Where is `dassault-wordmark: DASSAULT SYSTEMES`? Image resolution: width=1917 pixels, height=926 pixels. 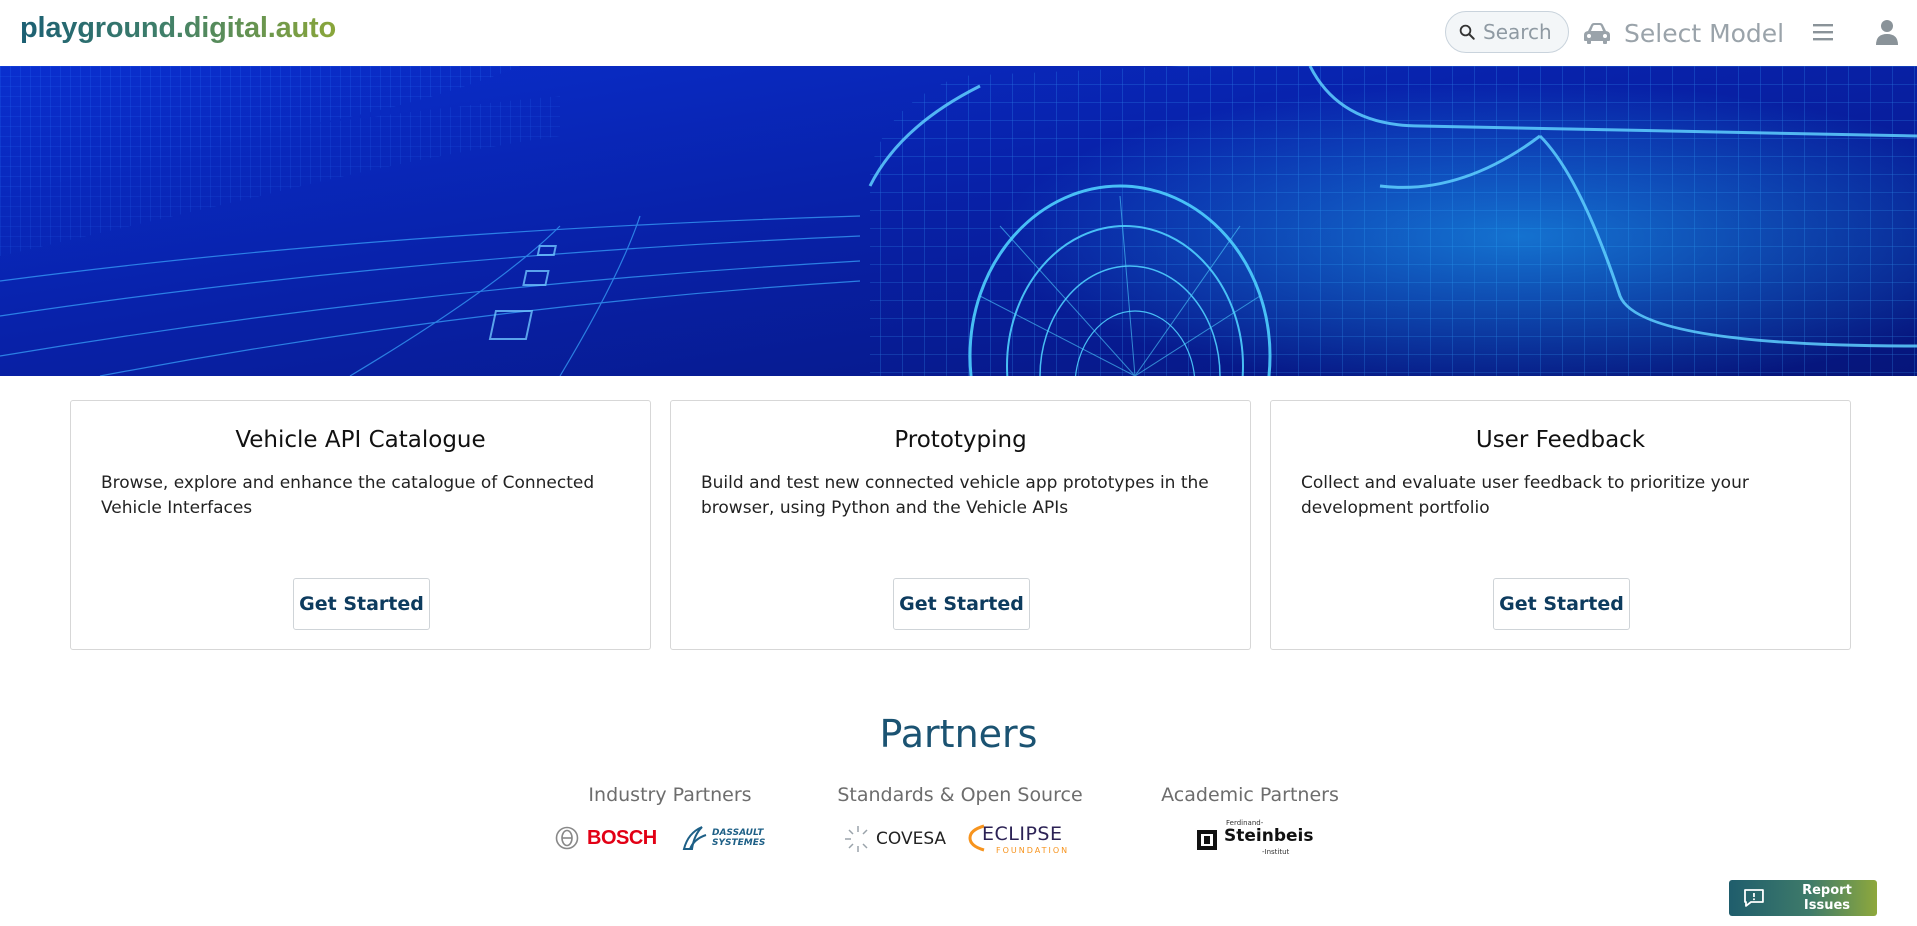 dassault-wordmark: DASSAULT SYSTEMES is located at coordinates (739, 838).